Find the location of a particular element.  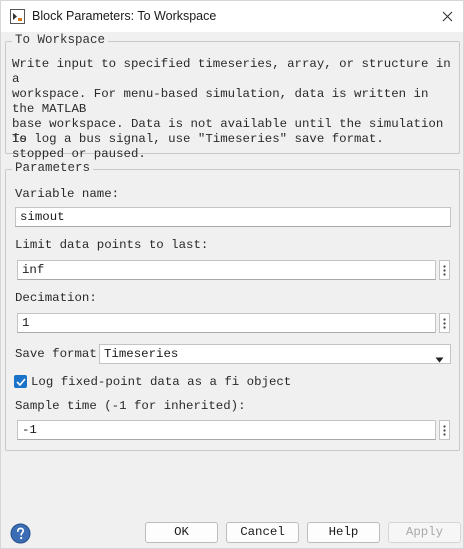

sample-time-input: -1 is located at coordinates (226, 430).